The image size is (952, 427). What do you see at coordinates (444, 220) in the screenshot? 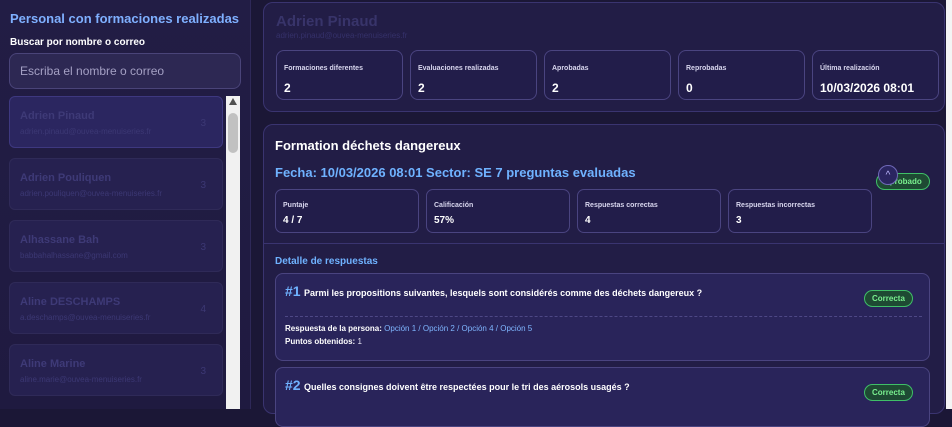
I see `score-value: 57%` at bounding box center [444, 220].